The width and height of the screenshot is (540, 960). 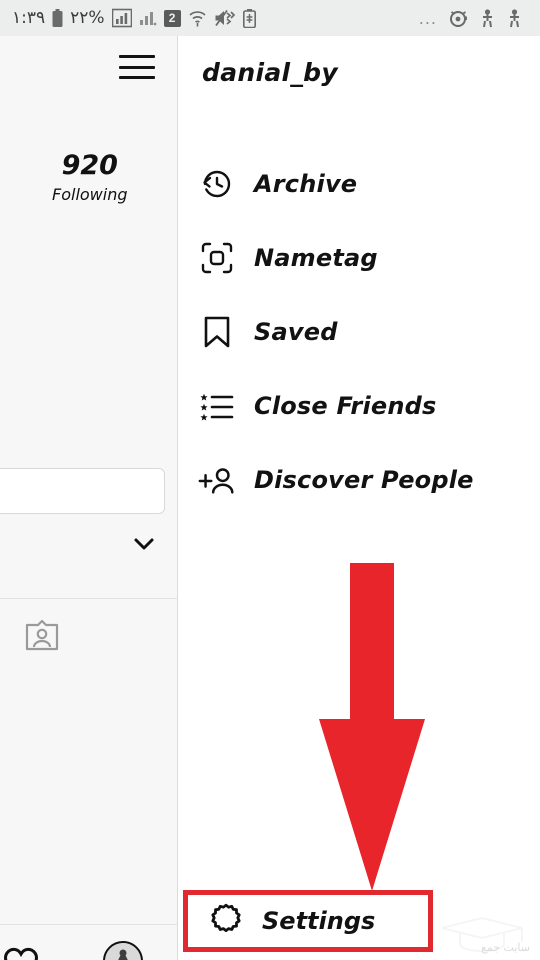 I want to click on menu-username: danial_by, so click(x=270, y=72).